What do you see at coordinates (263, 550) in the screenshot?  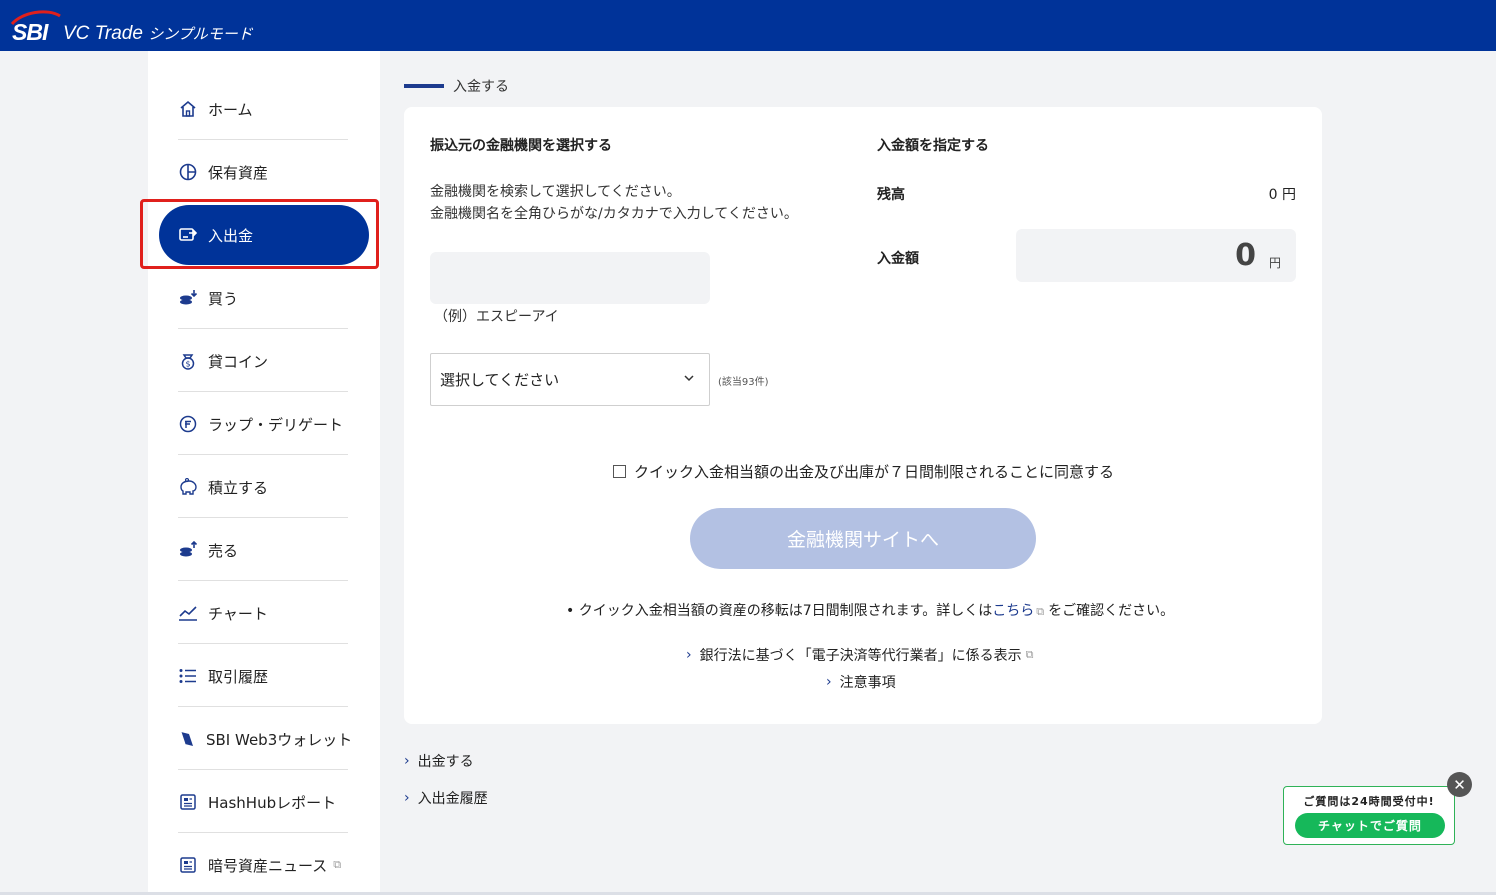 I see `sidebar-item-sell: 売る` at bounding box center [263, 550].